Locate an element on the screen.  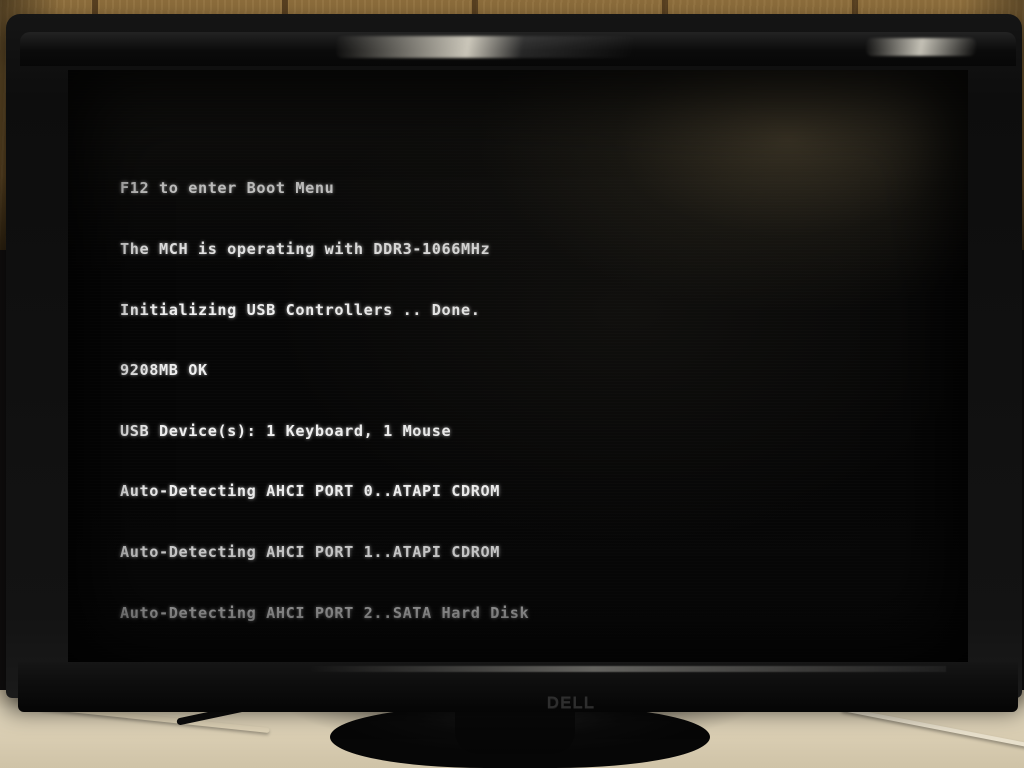
bezel-reflection-highlight is located at coordinates (486, 47).